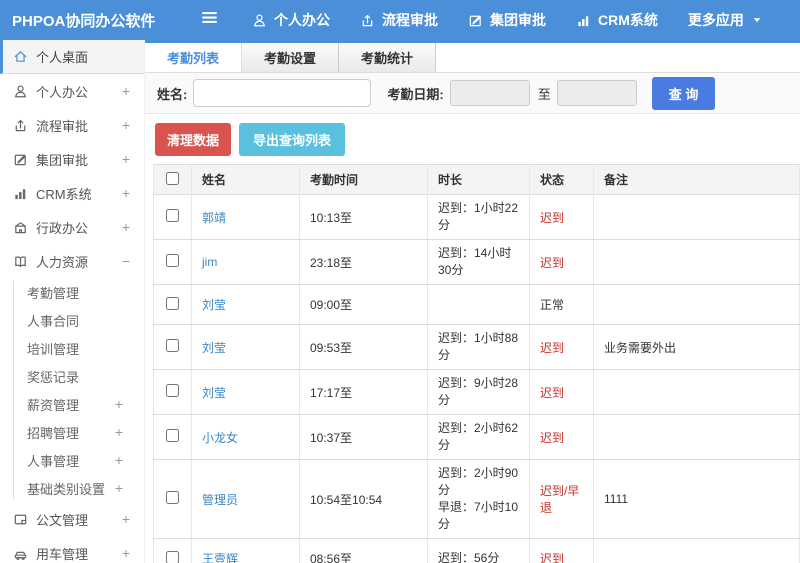  What do you see at coordinates (20, 193) in the screenshot?
I see `chart-icon` at bounding box center [20, 193].